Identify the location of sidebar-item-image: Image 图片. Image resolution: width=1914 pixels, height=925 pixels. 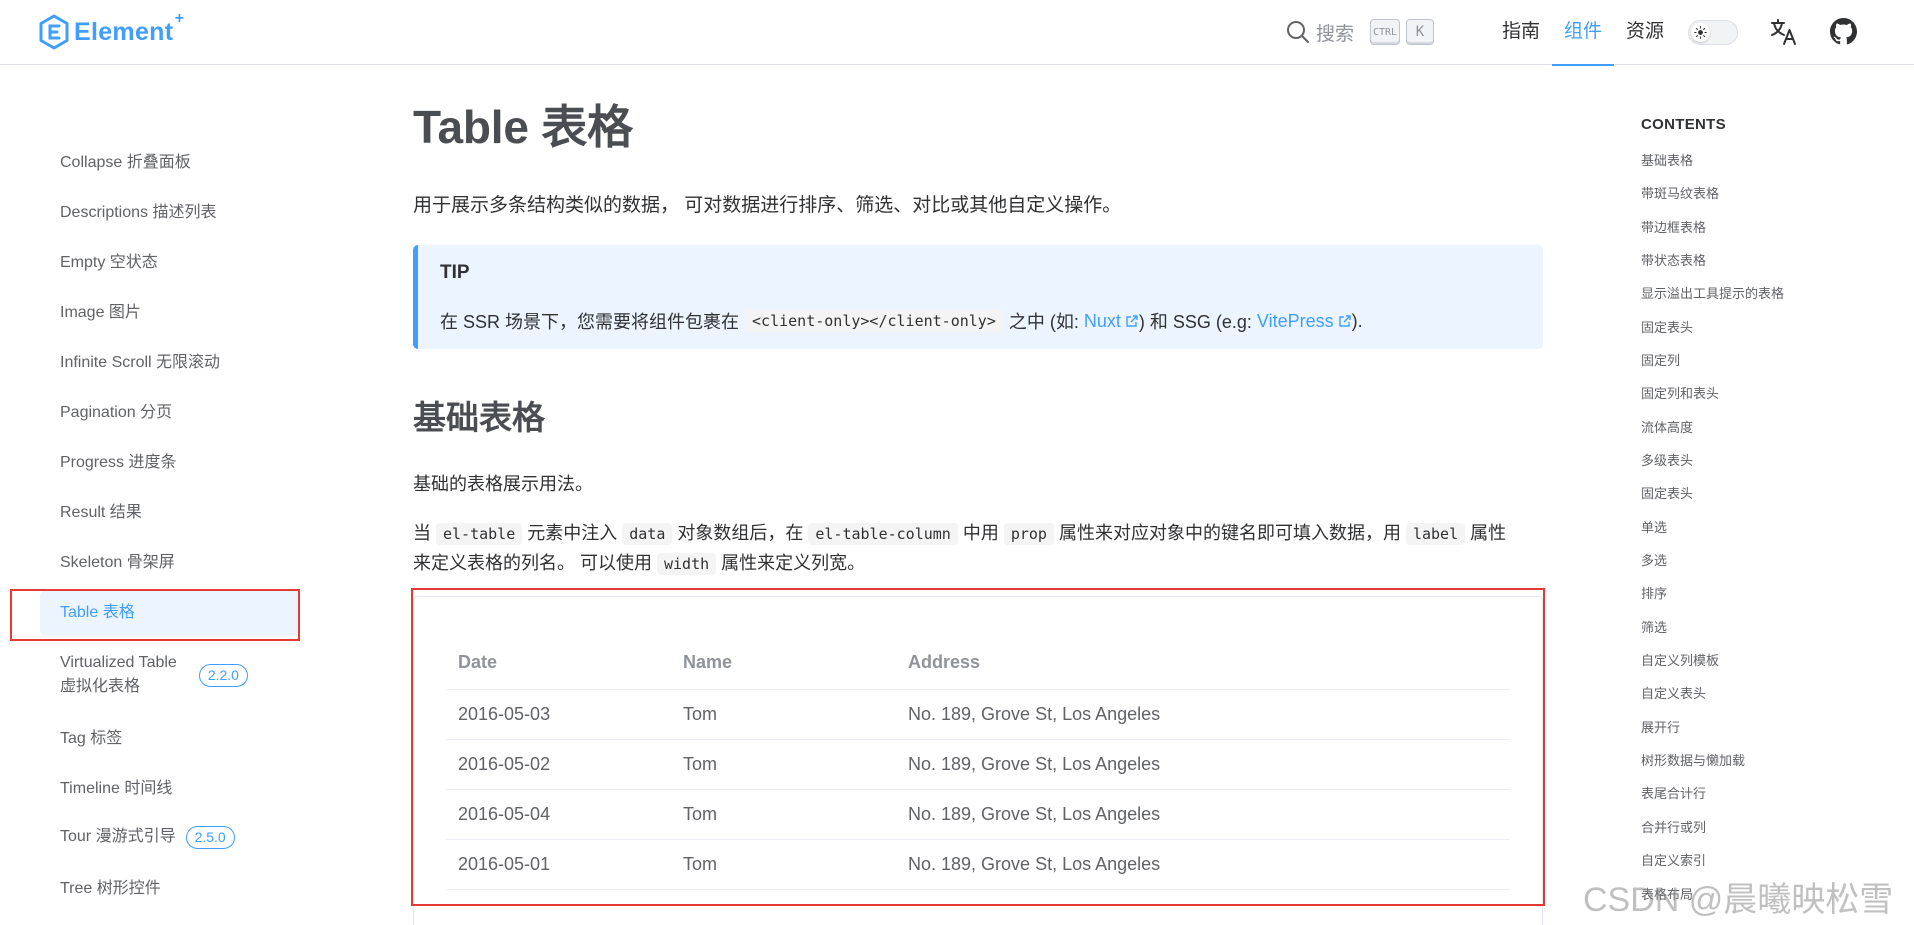
(170, 313).